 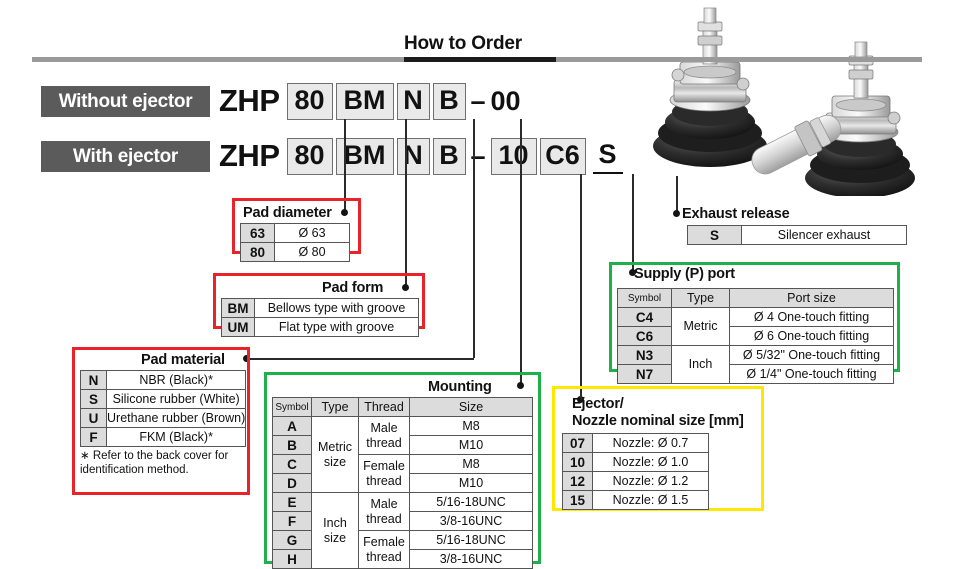 What do you see at coordinates (650, 500) in the screenshot?
I see `cell-value: Nozzle: Ø 1.5` at bounding box center [650, 500].